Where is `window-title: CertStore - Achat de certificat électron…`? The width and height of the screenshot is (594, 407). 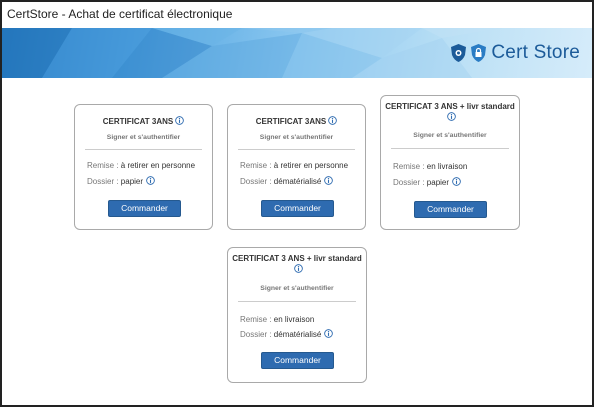
window-title: CertStore - Achat de certificat électron… is located at coordinates (120, 14).